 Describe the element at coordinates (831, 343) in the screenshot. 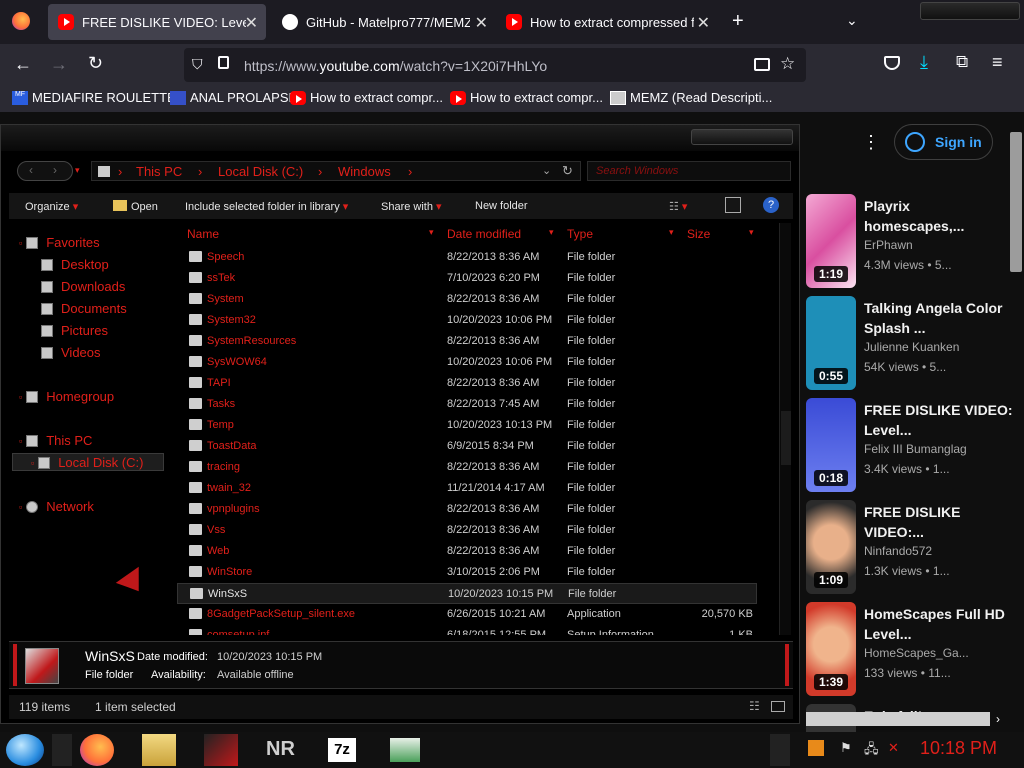

I see `video-thumbnail: 0:55` at that location.